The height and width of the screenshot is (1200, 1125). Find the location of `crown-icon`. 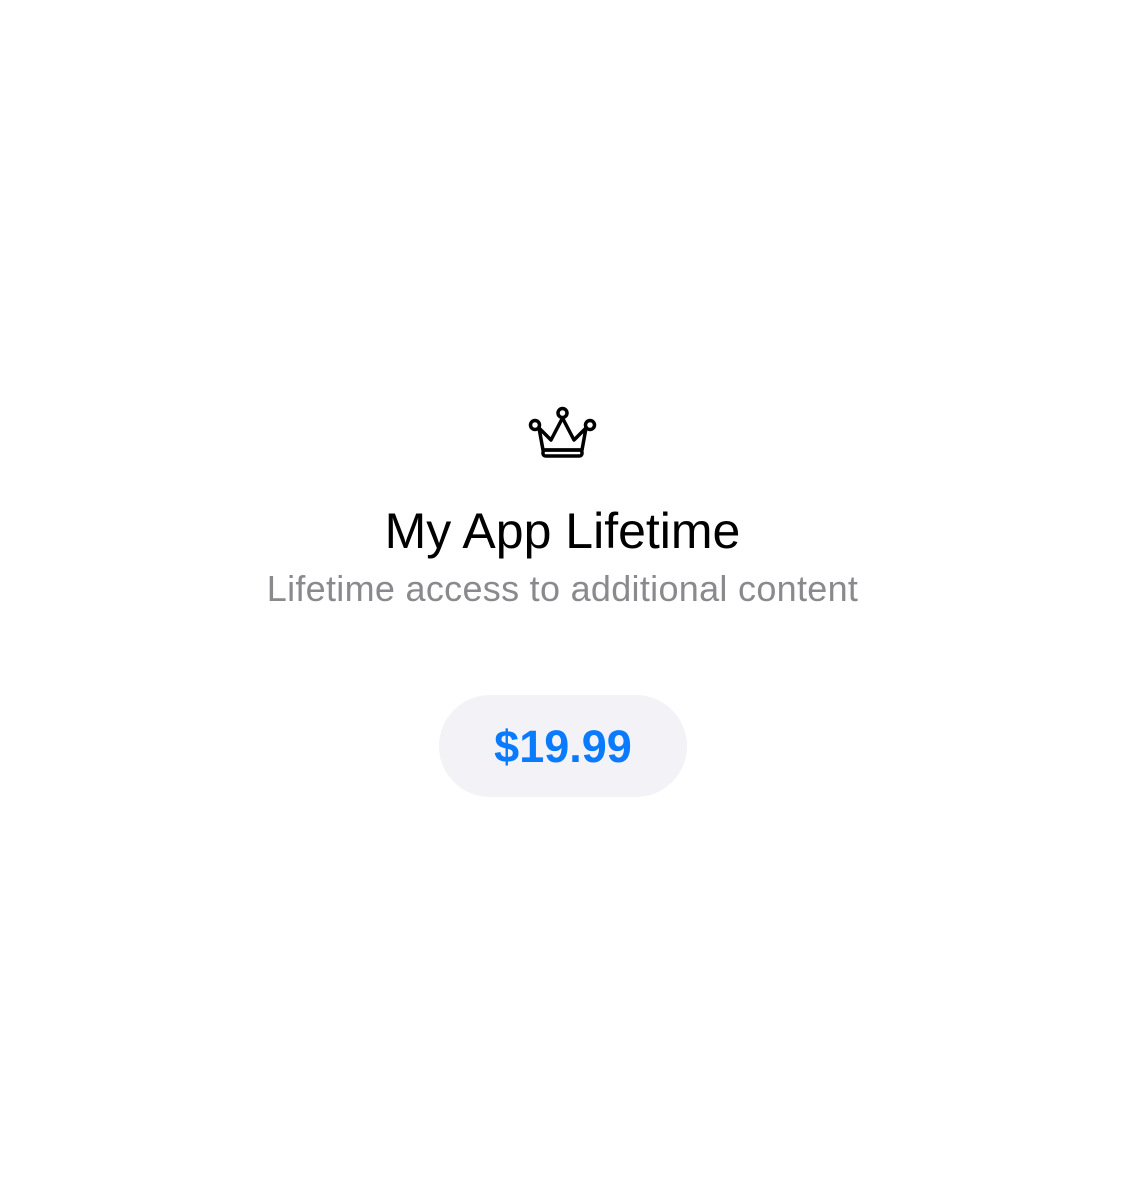

crown-icon is located at coordinates (562, 432).